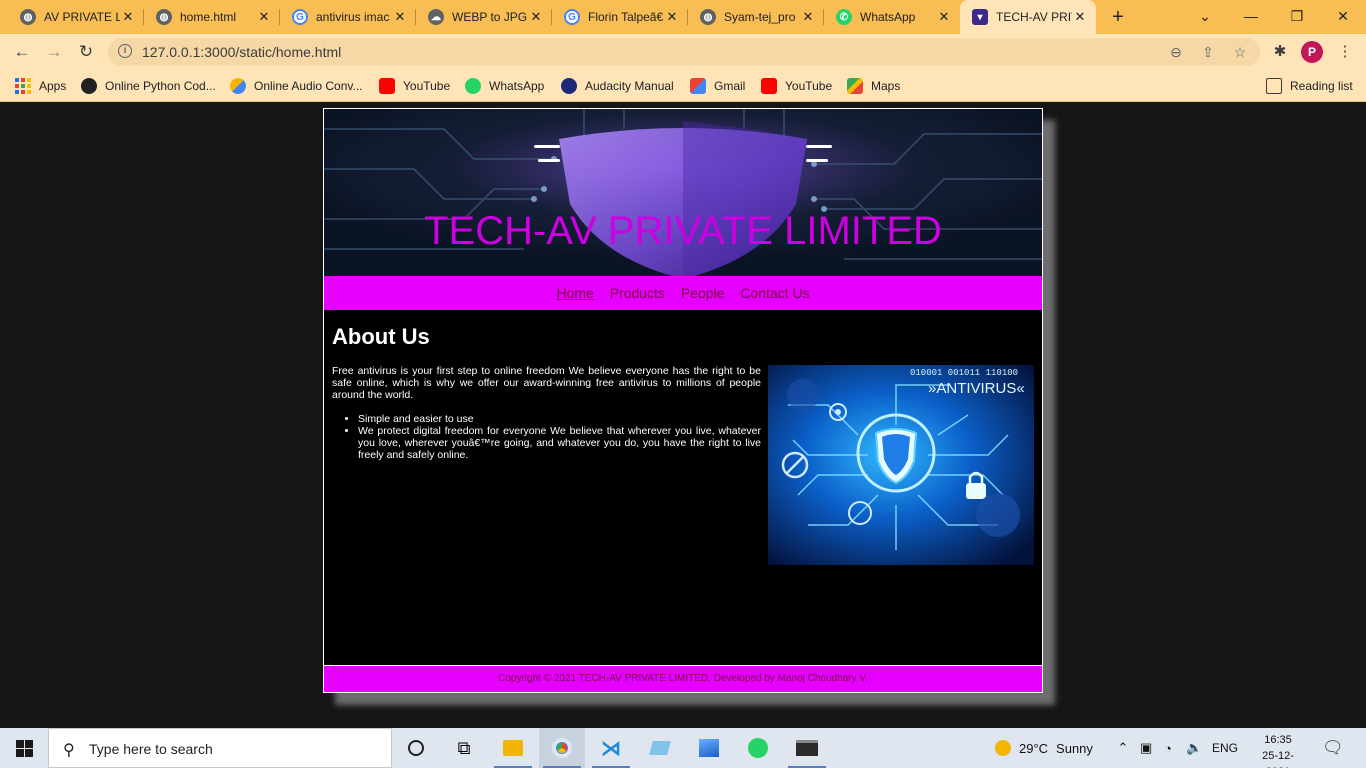 The width and height of the screenshot is (1366, 768). I want to click on browser-tab: ☁ WEBP to JPG ✕, so click(484, 17).